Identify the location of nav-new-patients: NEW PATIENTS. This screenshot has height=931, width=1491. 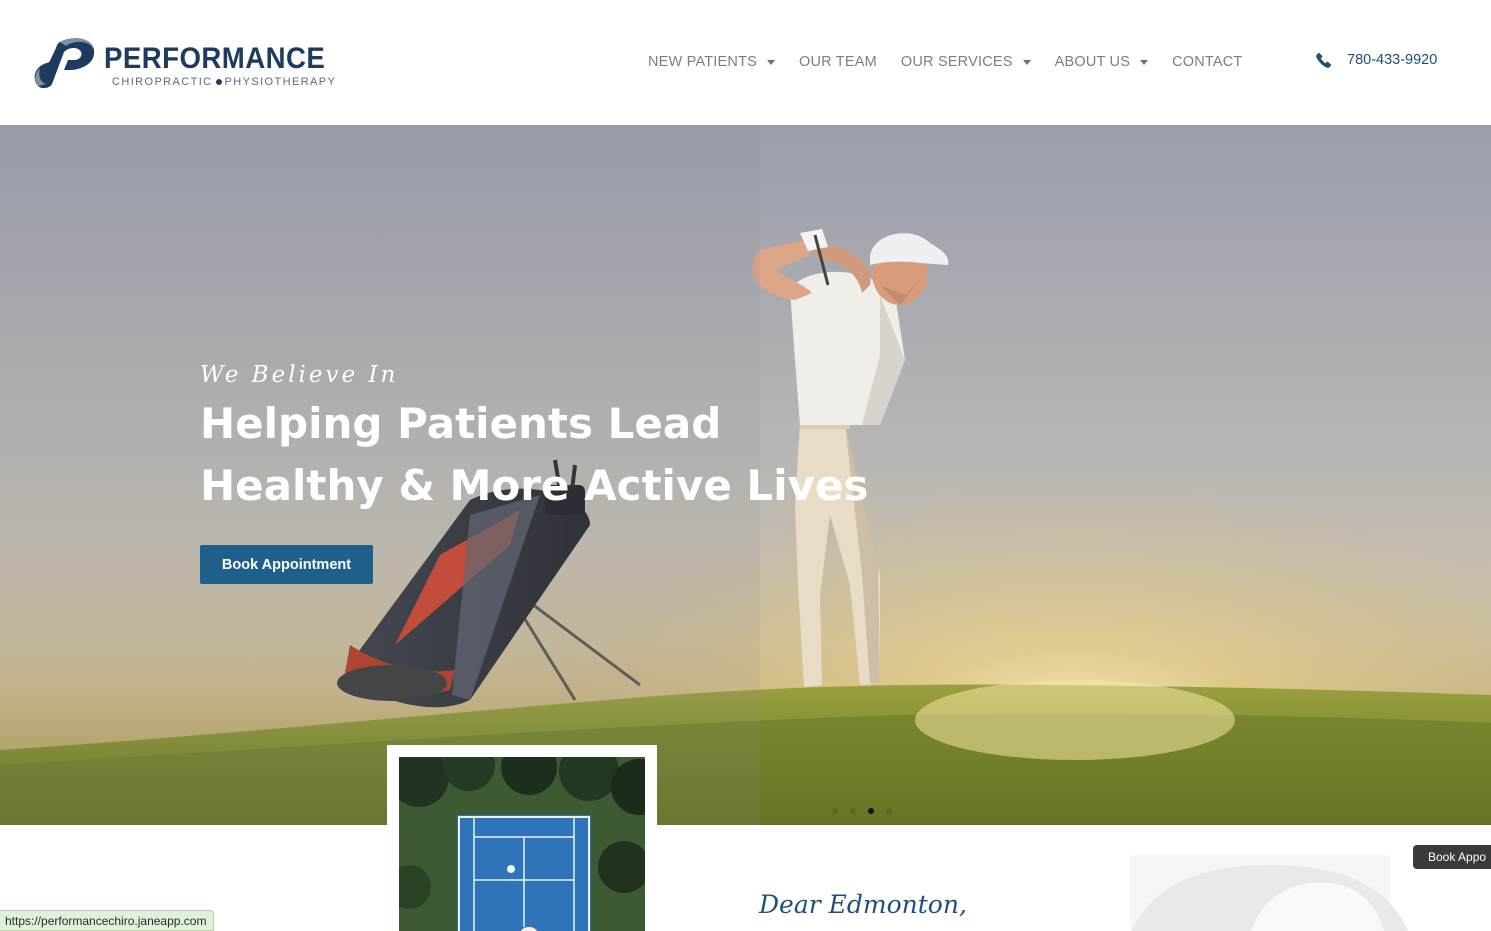
(712, 62).